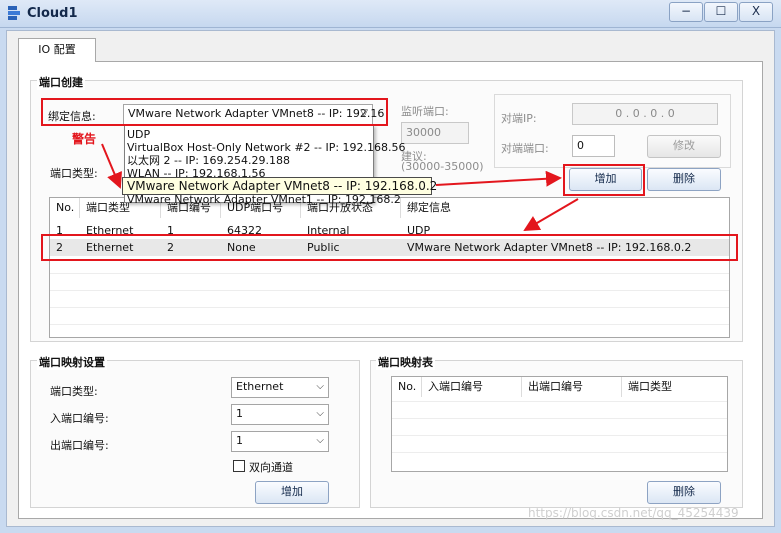 The height and width of the screenshot is (533, 781). What do you see at coordinates (633, 513) in the screenshot?
I see `watermark: https://blog.csdn.net/qq_45254439` at bounding box center [633, 513].